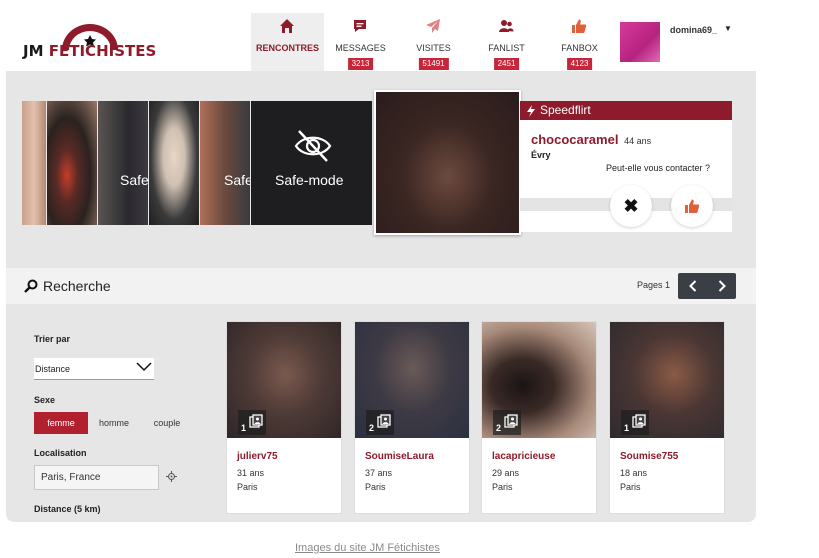 The width and height of the screenshot is (819, 558). What do you see at coordinates (433, 64) in the screenshot?
I see `visites-count-badge: 51491` at bounding box center [433, 64].